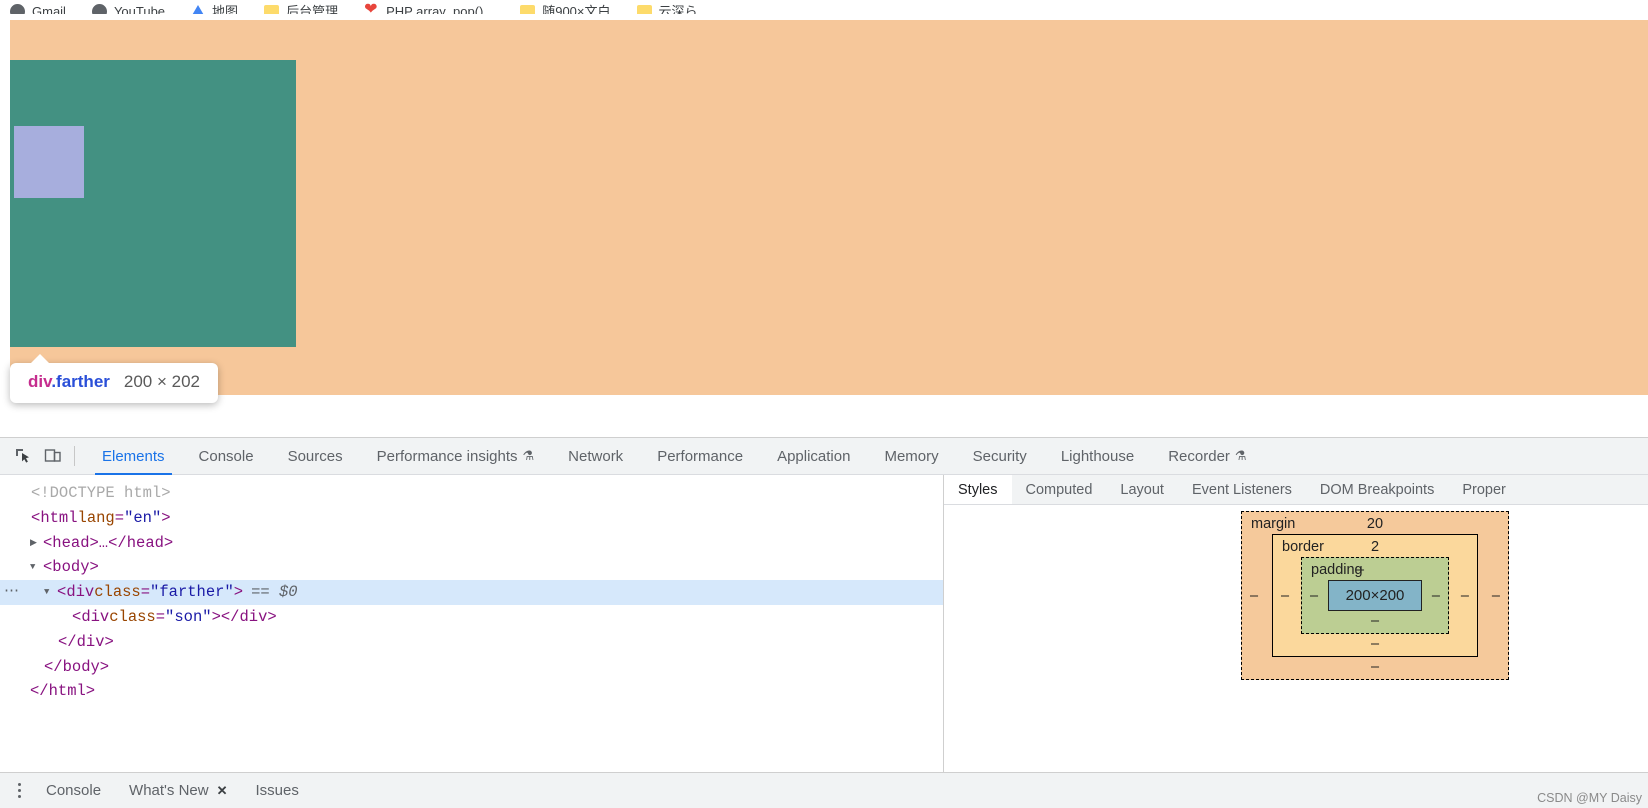 The height and width of the screenshot is (808, 1648). I want to click on drawer-tab-whats-new: What's New ✕, so click(178, 790).